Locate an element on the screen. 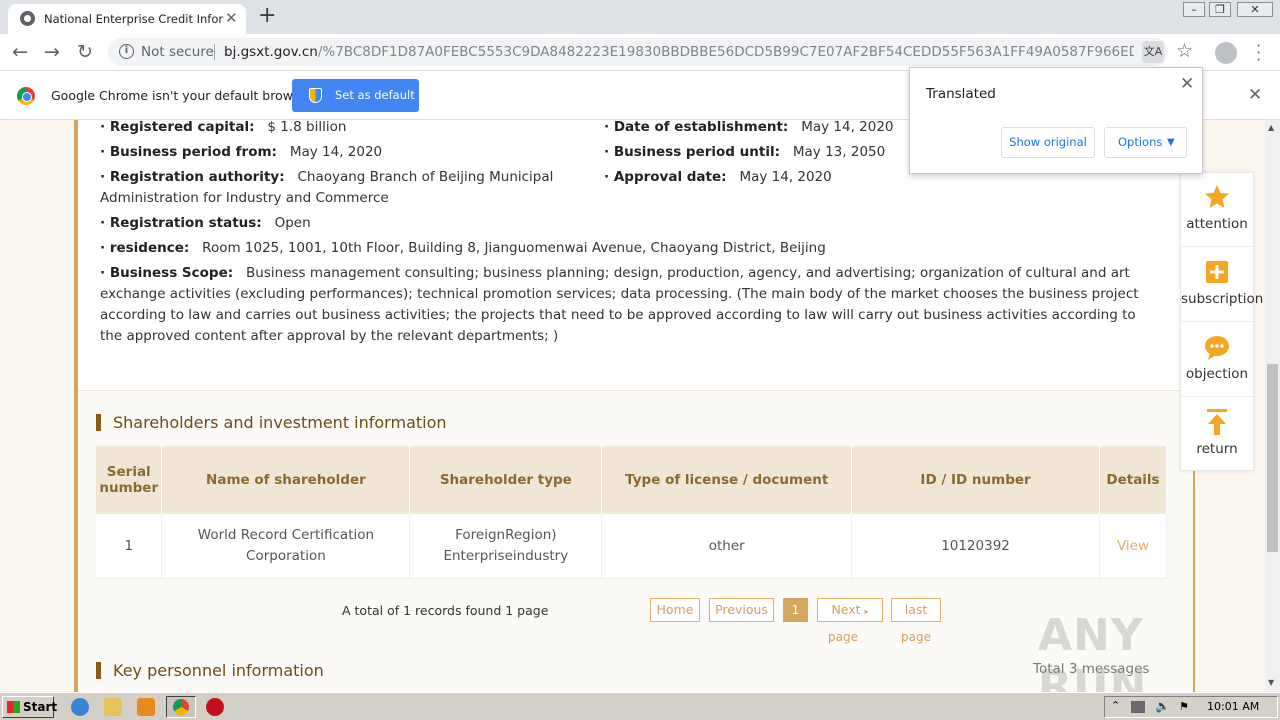 Image resolution: width=1280 pixels, height=720 pixels. dropdown-icon: ▼ is located at coordinates (1171, 142).